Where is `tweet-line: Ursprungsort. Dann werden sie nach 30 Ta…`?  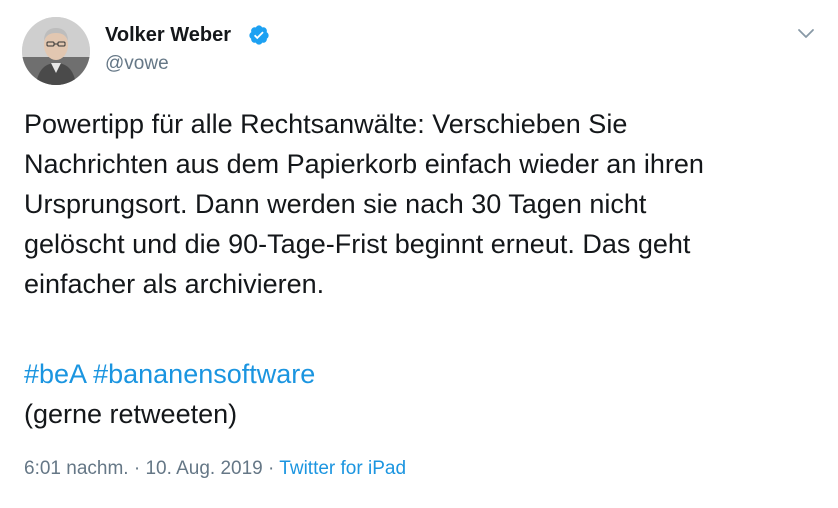
tweet-line: Ursprungsort. Dann werden sie nach 30 Ta… is located at coordinates (335, 204).